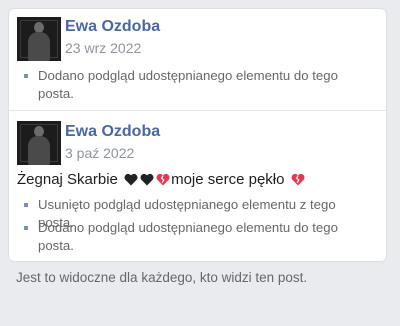 The image size is (400, 326). What do you see at coordinates (103, 48) in the screenshot?
I see `post-date: 23 wrz 2022` at bounding box center [103, 48].